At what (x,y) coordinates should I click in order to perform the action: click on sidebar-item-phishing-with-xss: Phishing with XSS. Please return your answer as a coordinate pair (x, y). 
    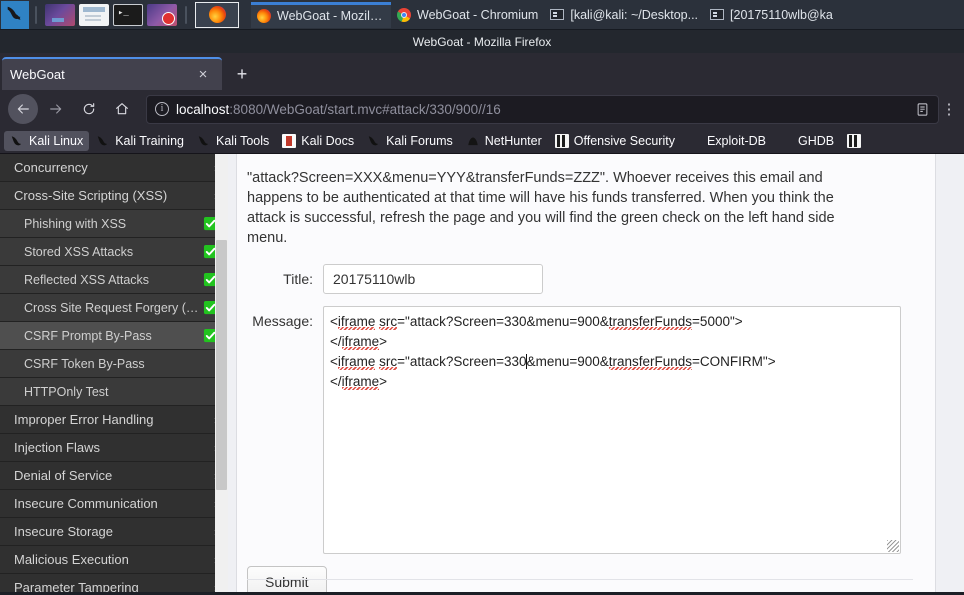
    Looking at the image, I should click on (114, 224).